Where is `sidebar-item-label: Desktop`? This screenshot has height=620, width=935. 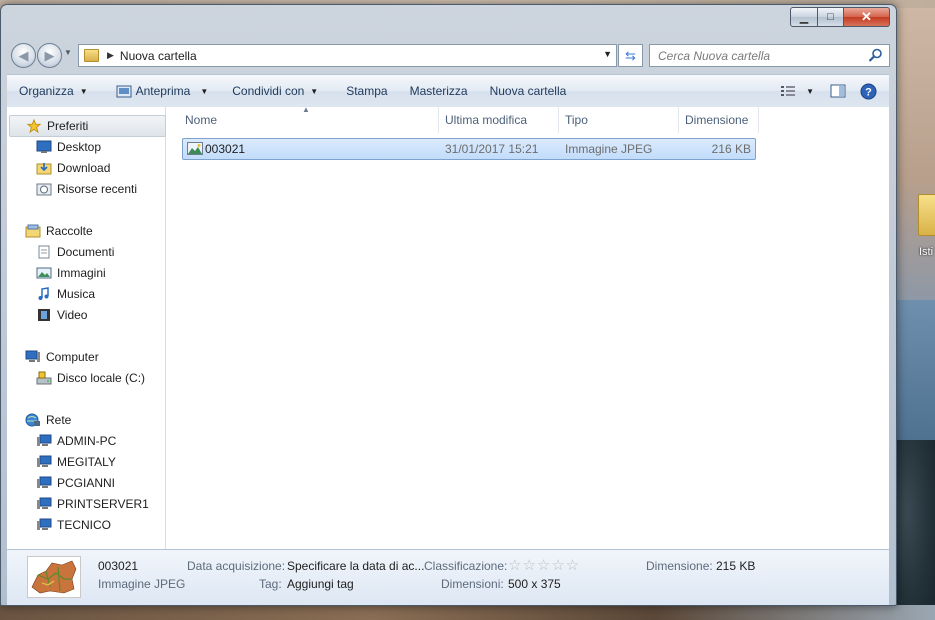
sidebar-item-label: Desktop is located at coordinates (79, 147).